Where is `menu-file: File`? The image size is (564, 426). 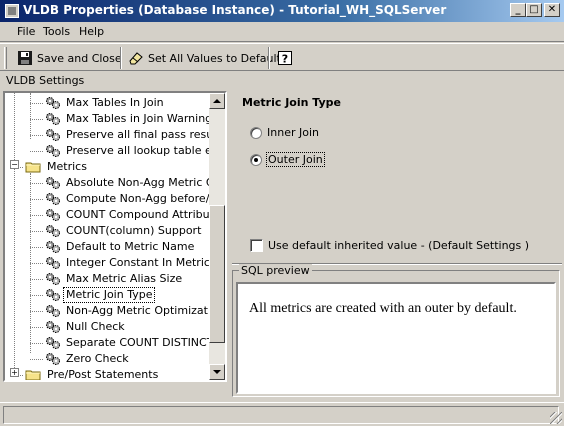 menu-file: File is located at coordinates (26, 31).